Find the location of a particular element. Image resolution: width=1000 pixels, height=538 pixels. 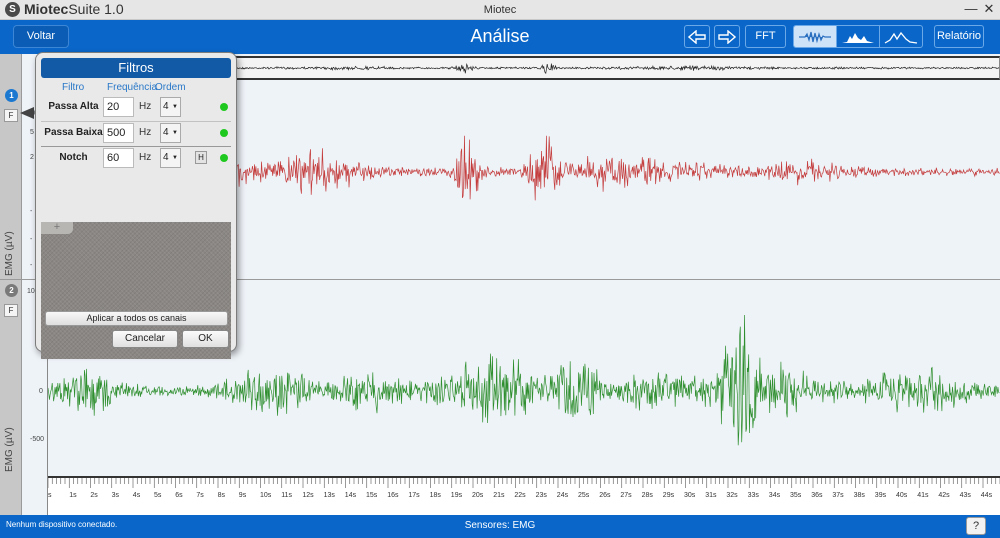

view-mode-signal is located at coordinates (815, 36).